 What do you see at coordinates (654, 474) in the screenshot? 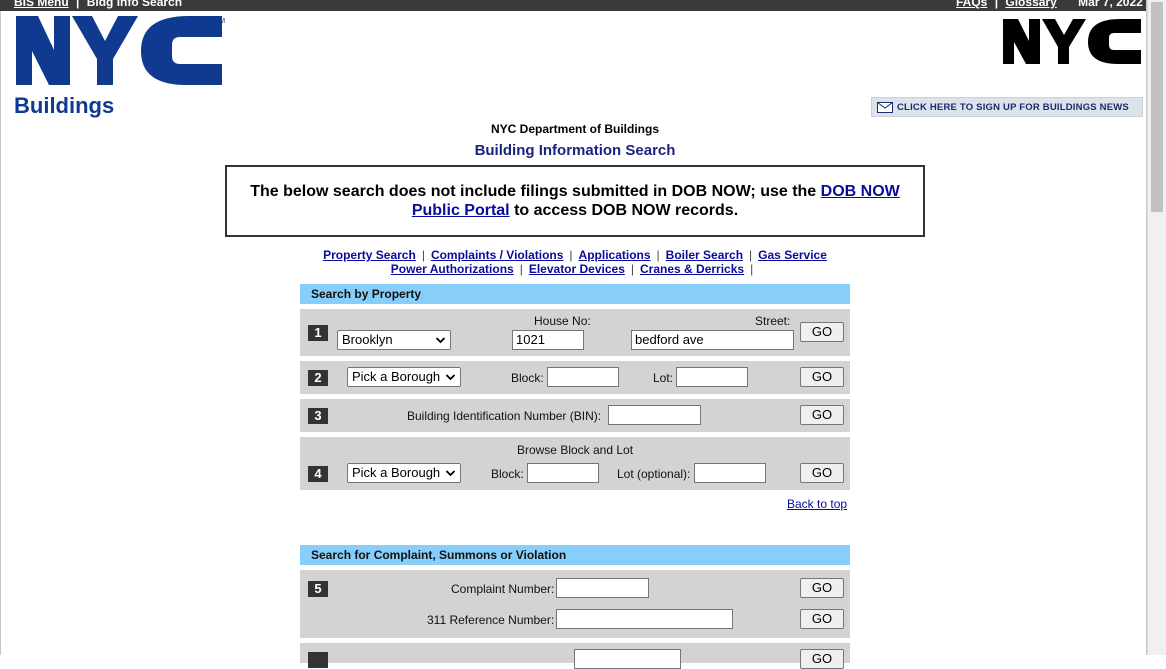
I see `browse-lot-label: Lot (optional):` at bounding box center [654, 474].